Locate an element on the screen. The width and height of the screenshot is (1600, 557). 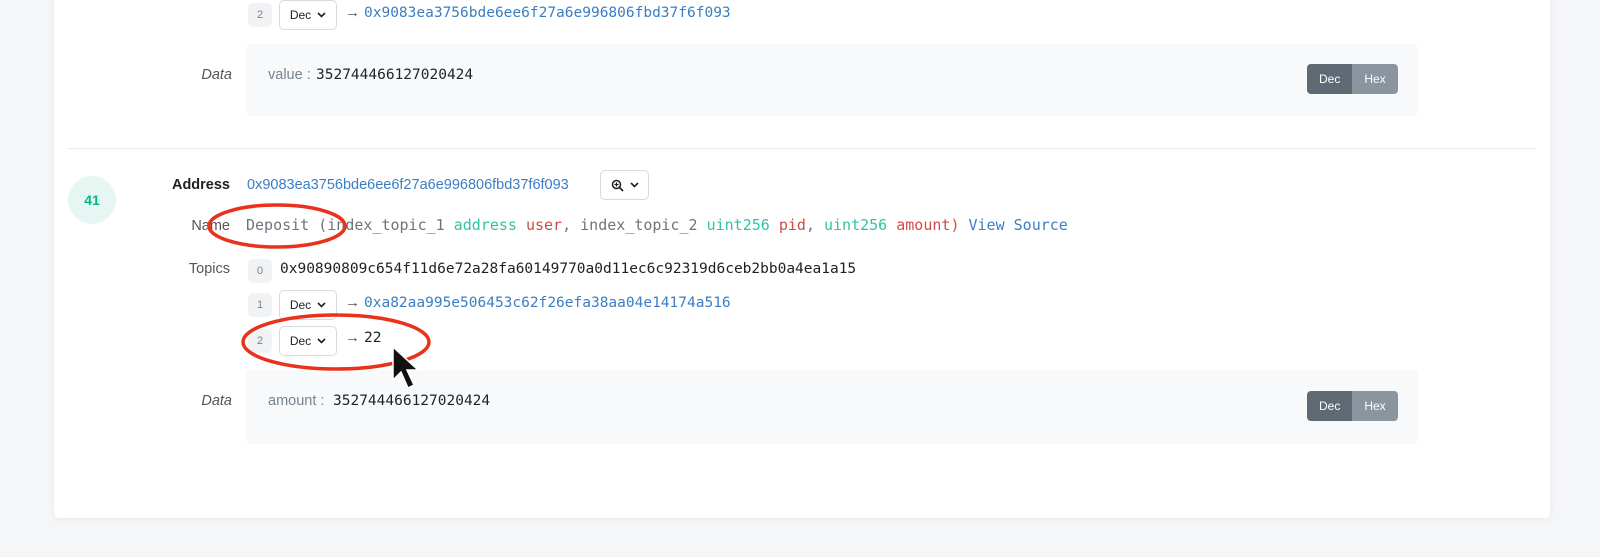
annotation-overlay is located at coordinates (319, 296).